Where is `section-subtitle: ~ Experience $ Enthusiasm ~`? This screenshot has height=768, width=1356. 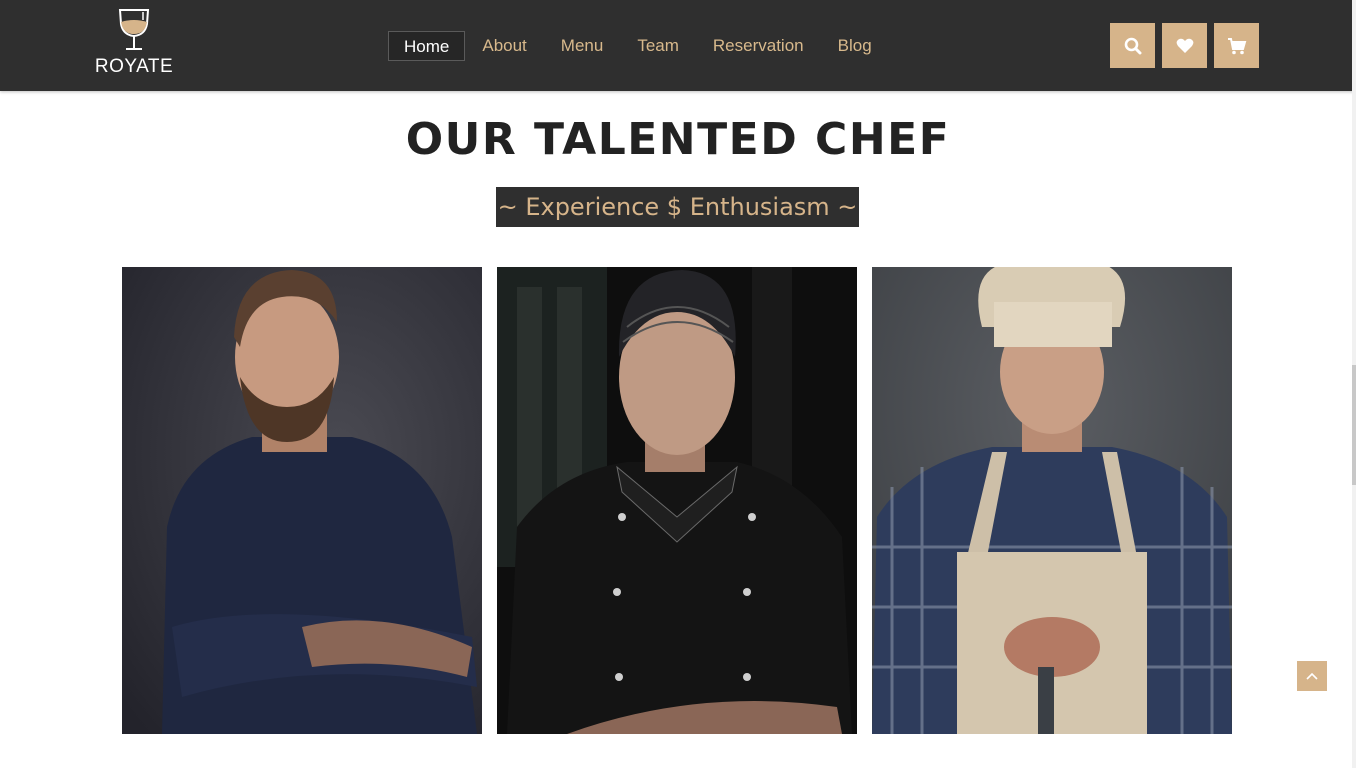
section-subtitle: ~ Experience $ Enthusiasm ~ is located at coordinates (677, 207).